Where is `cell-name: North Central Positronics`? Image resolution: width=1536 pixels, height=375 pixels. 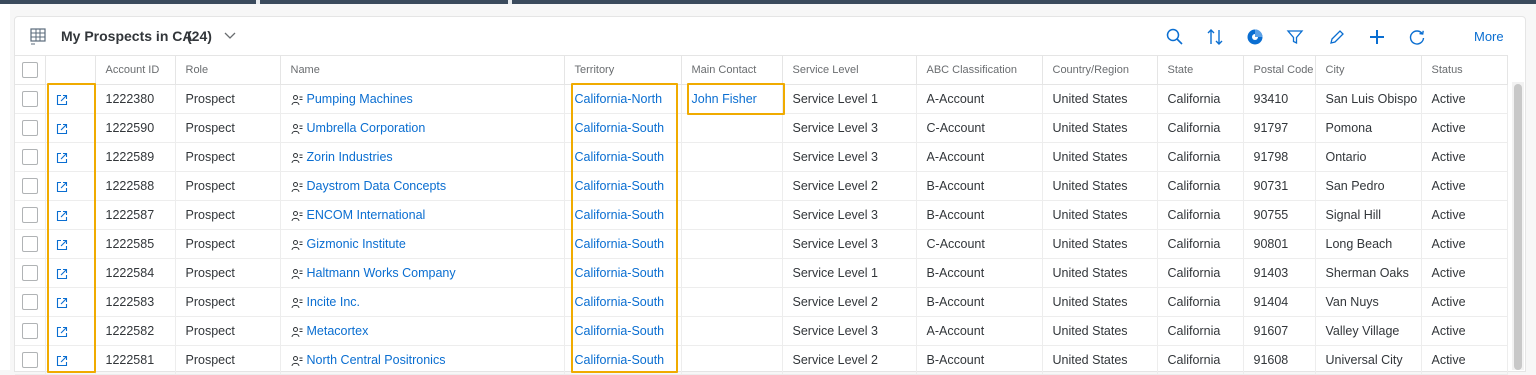
cell-name: North Central Positronics is located at coordinates (422, 360).